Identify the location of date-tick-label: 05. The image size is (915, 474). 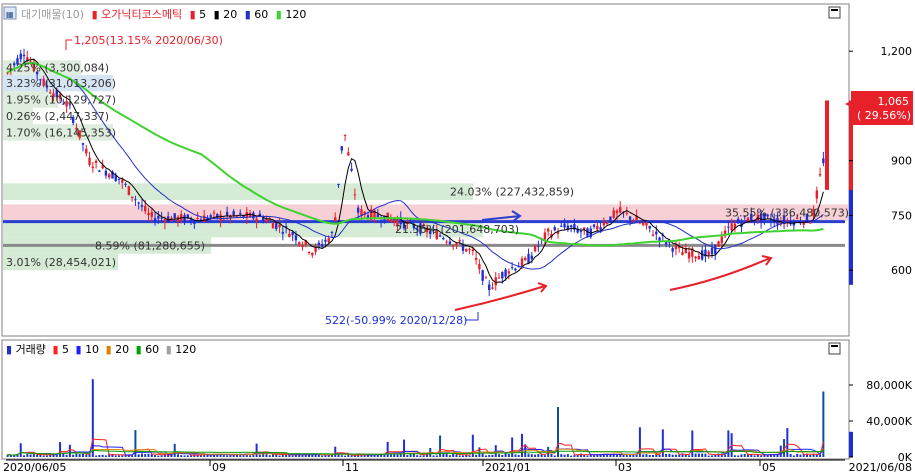
(769, 467).